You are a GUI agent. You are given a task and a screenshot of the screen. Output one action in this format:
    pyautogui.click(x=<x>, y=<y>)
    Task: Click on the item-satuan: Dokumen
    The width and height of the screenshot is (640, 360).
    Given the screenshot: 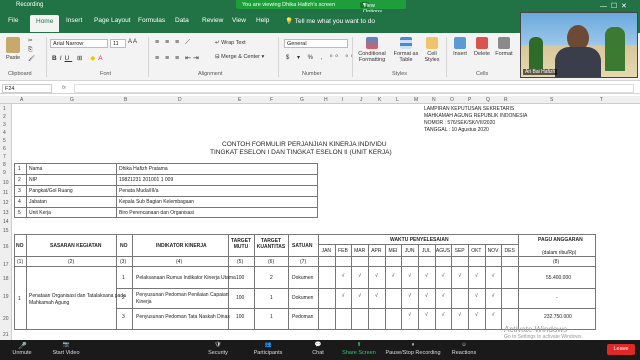 What is the action you would take?
    pyautogui.click(x=303, y=298)
    